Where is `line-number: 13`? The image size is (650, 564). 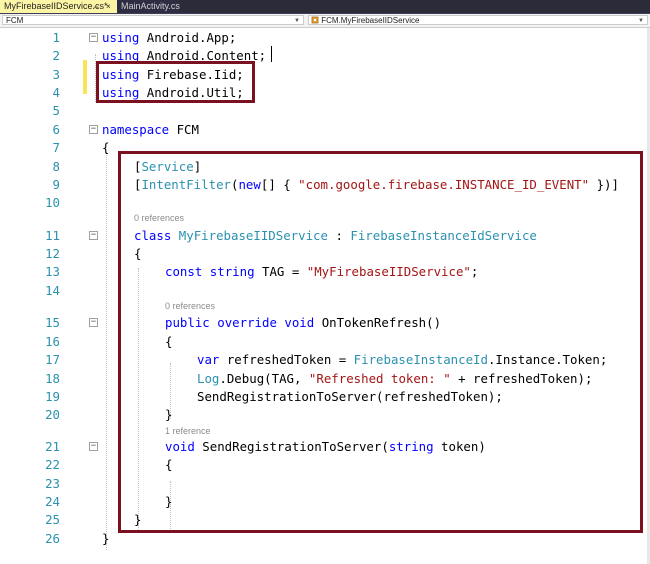 line-number: 13 is located at coordinates (52, 271).